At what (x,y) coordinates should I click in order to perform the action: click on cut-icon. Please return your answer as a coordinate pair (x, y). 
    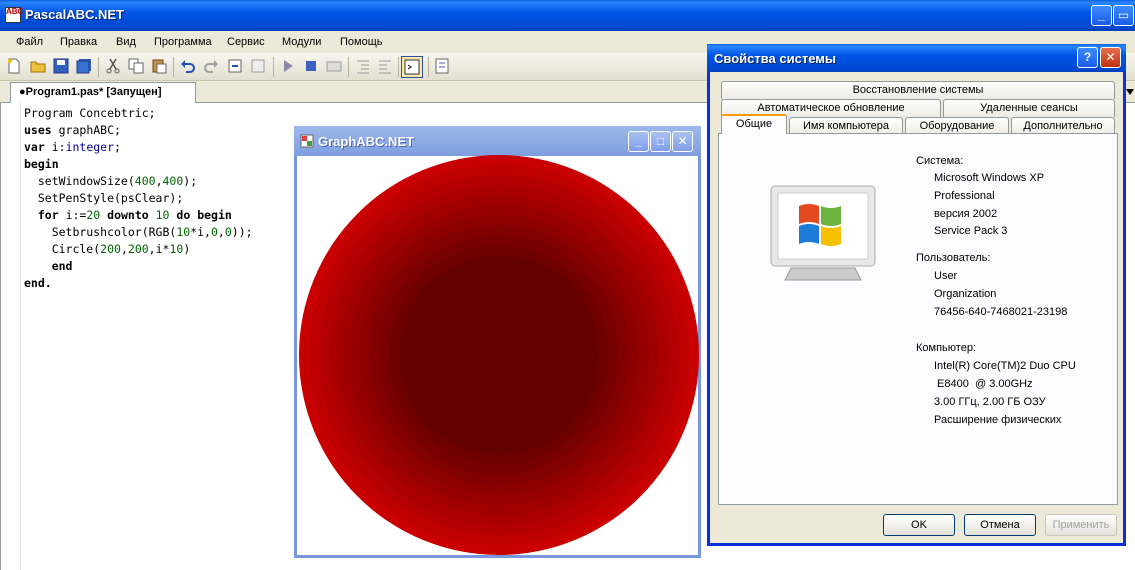
    Looking at the image, I should click on (113, 66).